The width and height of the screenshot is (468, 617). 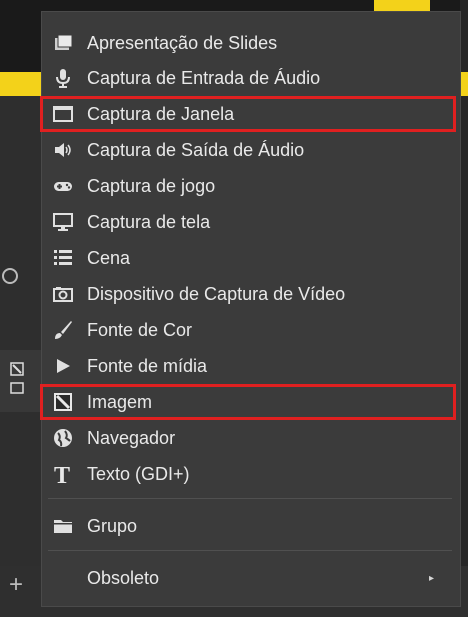 I want to click on globe-icon, so click(x=63, y=438).